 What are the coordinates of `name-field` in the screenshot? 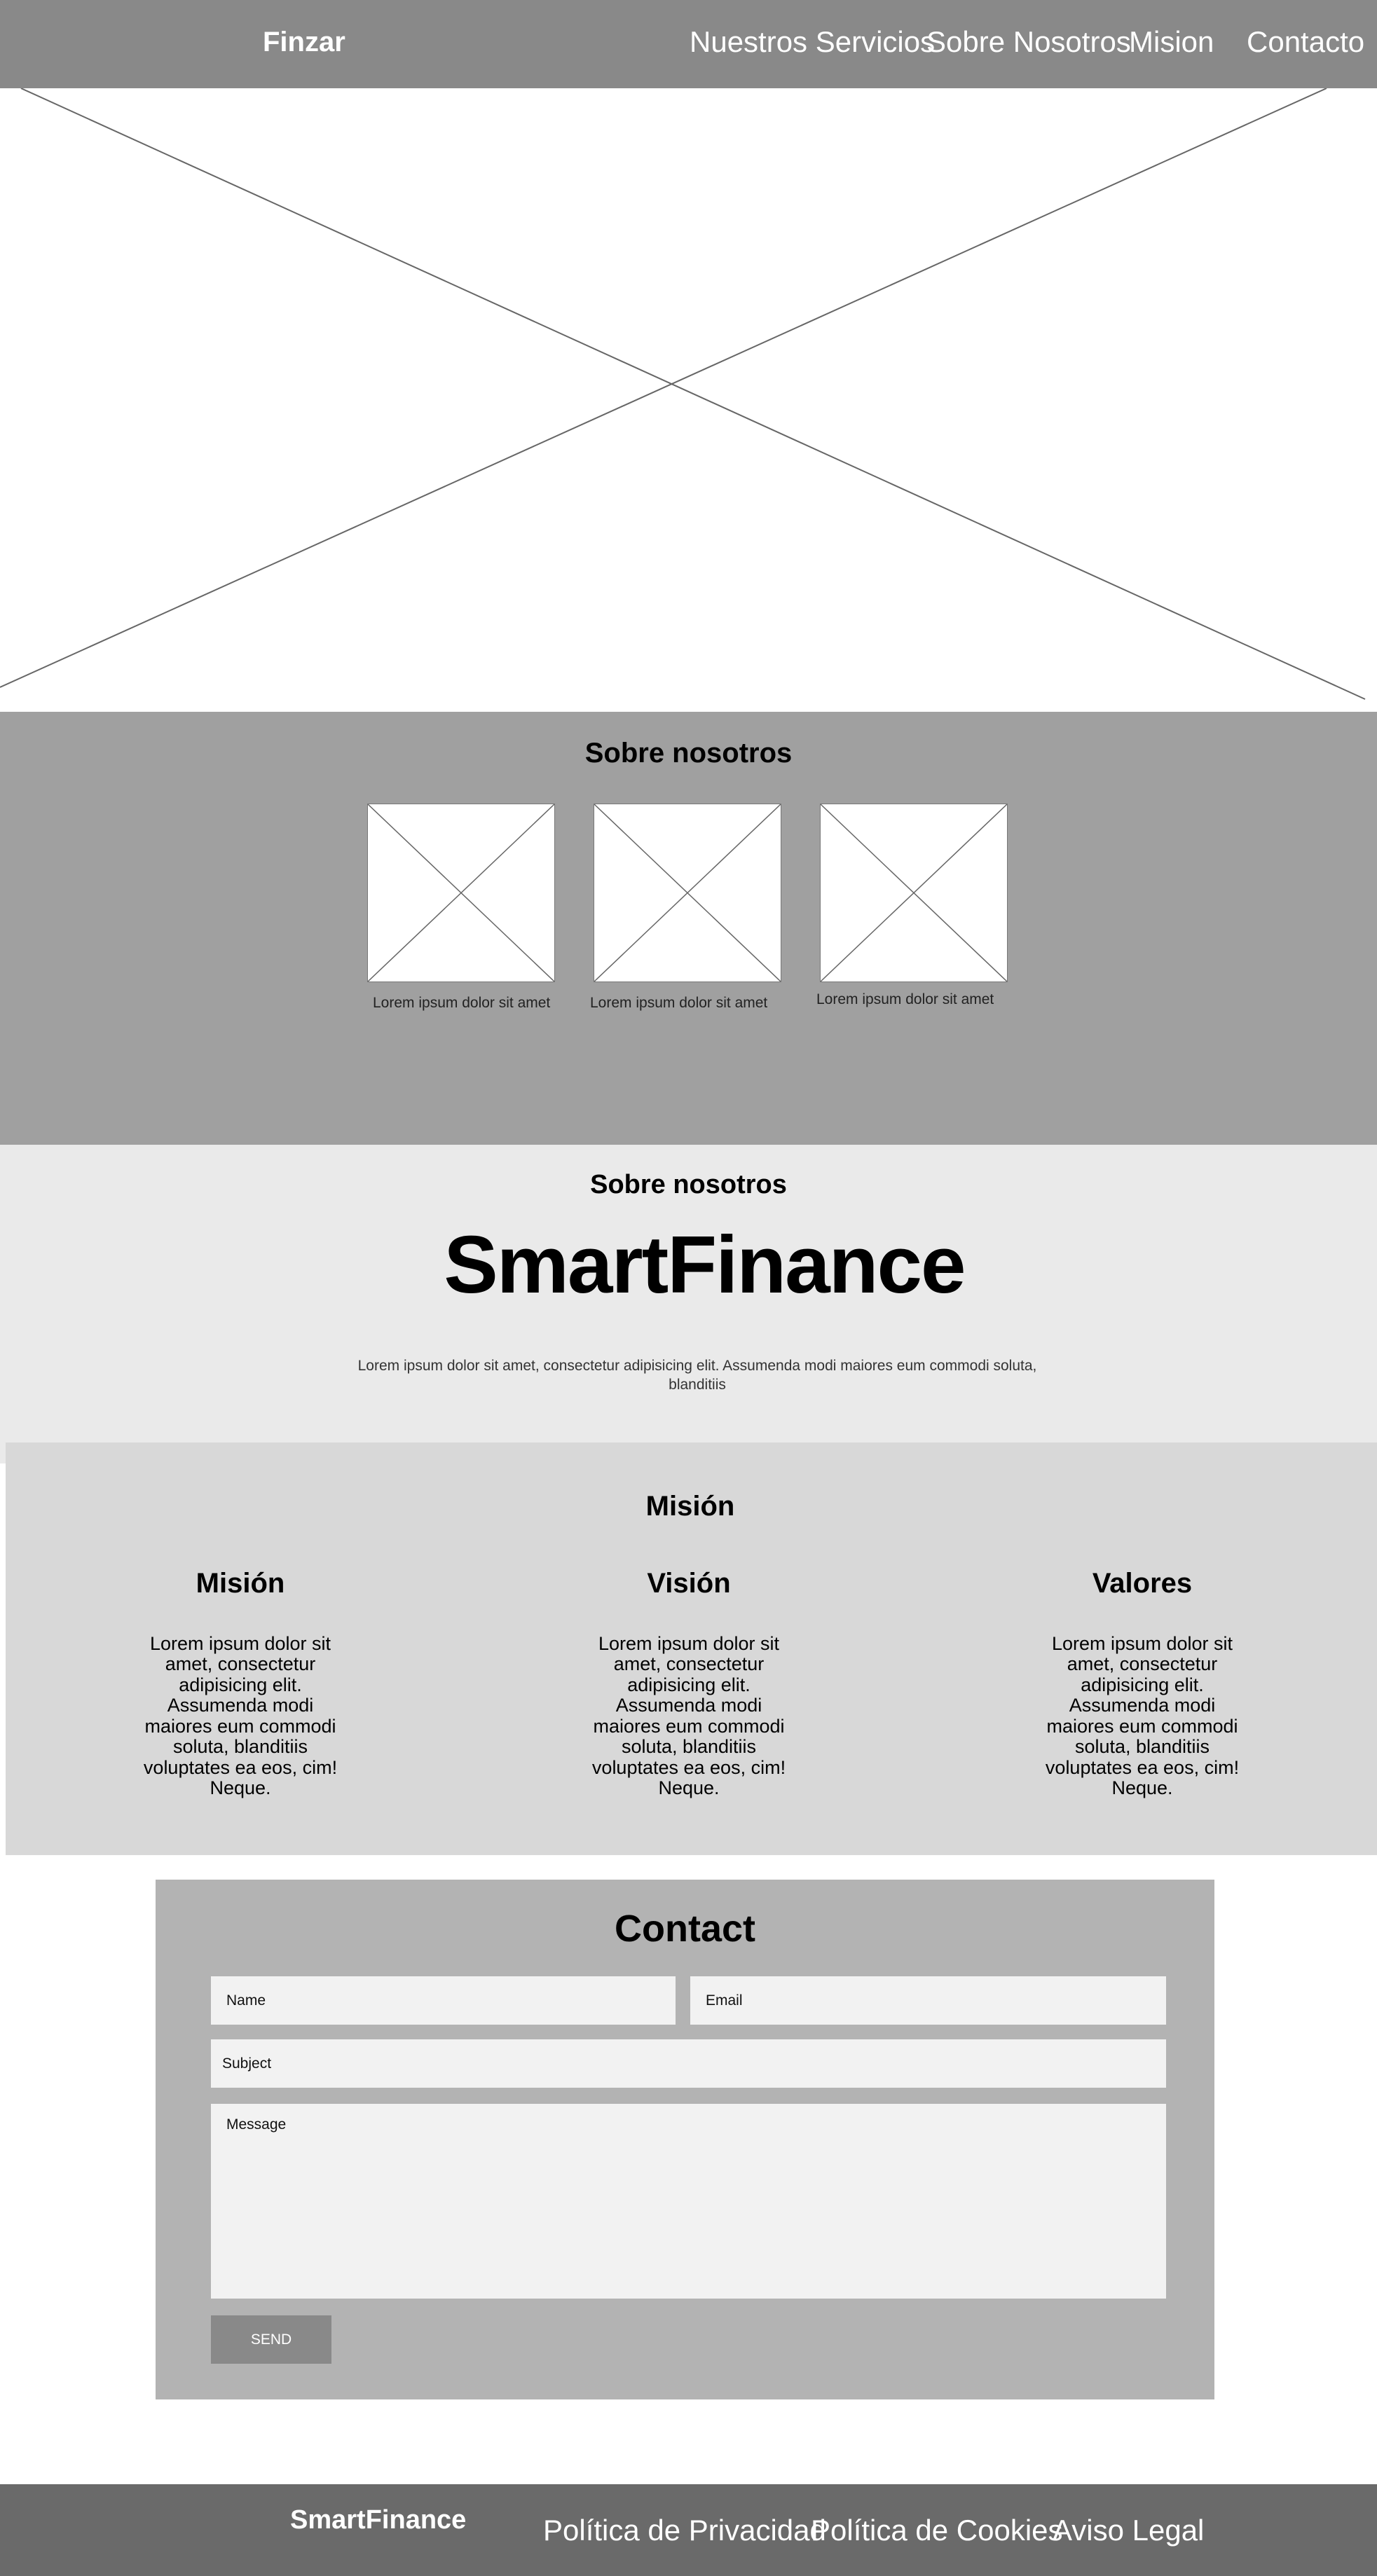 It's located at (443, 2000).